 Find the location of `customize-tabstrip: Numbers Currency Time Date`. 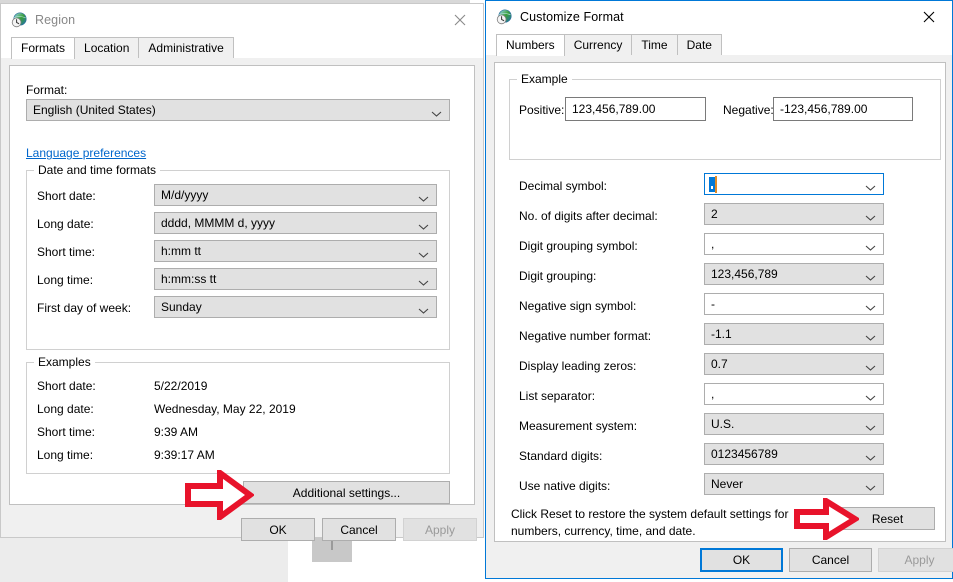

customize-tabstrip: Numbers Currency Time Date is located at coordinates (719, 44).